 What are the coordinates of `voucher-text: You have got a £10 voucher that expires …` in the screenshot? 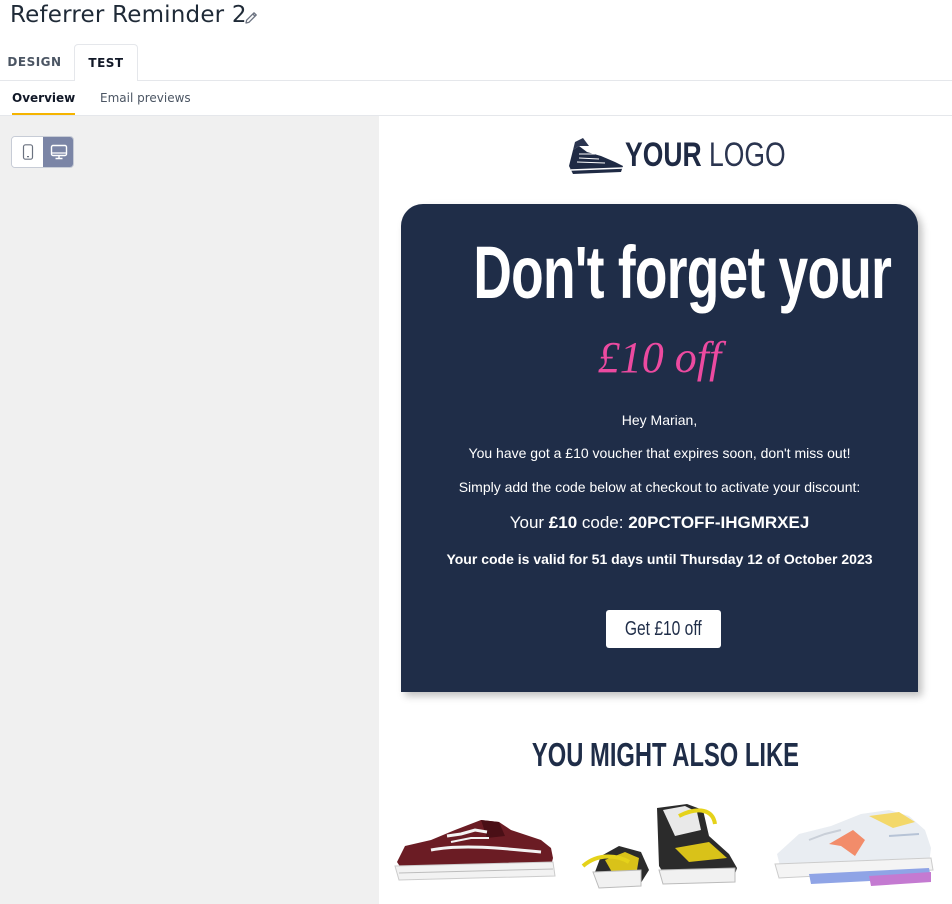 It's located at (659, 453).